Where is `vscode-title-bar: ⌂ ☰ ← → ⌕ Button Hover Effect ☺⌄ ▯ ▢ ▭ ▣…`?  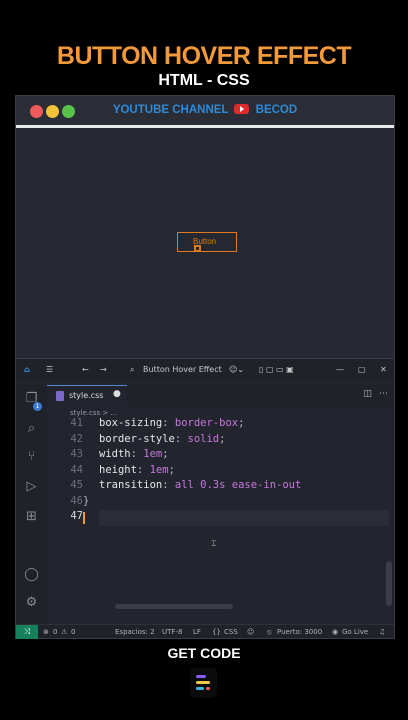 vscode-title-bar: ⌂ ☰ ← → ⌕ Button Hover Effect ☺⌄ ▯ ▢ ▭ ▣… is located at coordinates (205, 369).